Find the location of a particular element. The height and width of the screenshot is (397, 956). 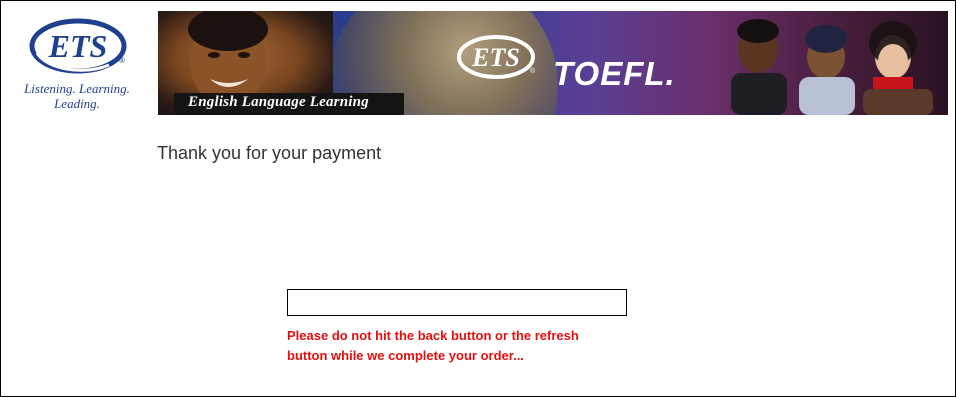

ets-logo-mark: ETS ® is located at coordinates (78, 46).